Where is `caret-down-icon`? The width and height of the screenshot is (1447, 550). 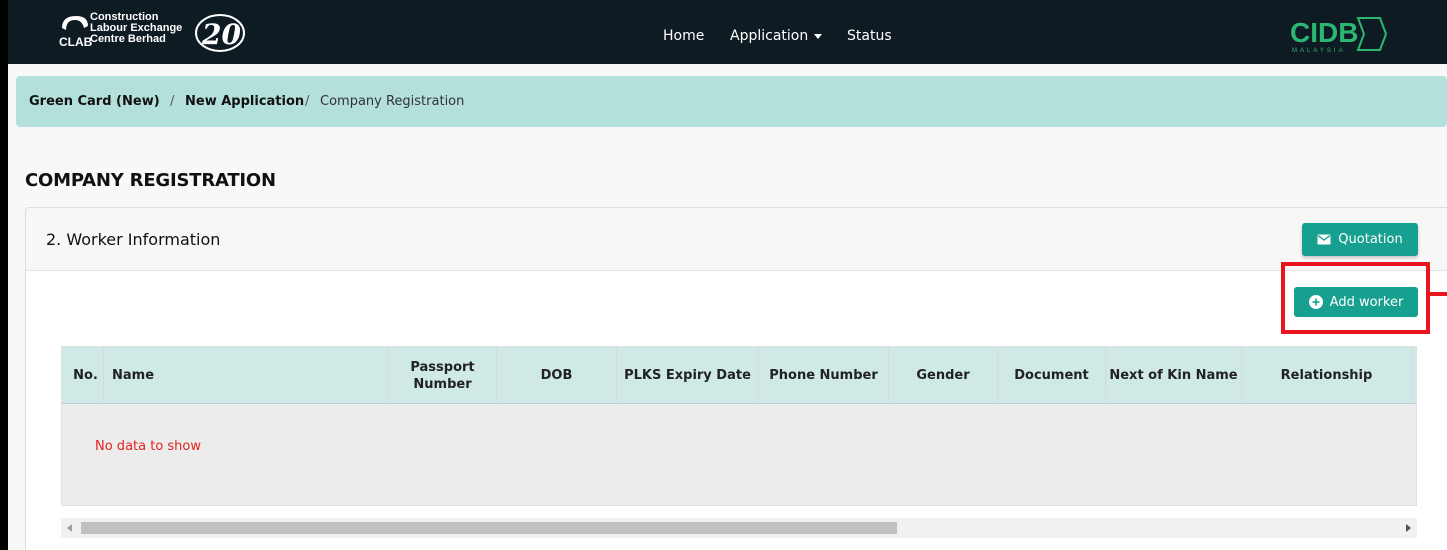
caret-down-icon is located at coordinates (818, 36).